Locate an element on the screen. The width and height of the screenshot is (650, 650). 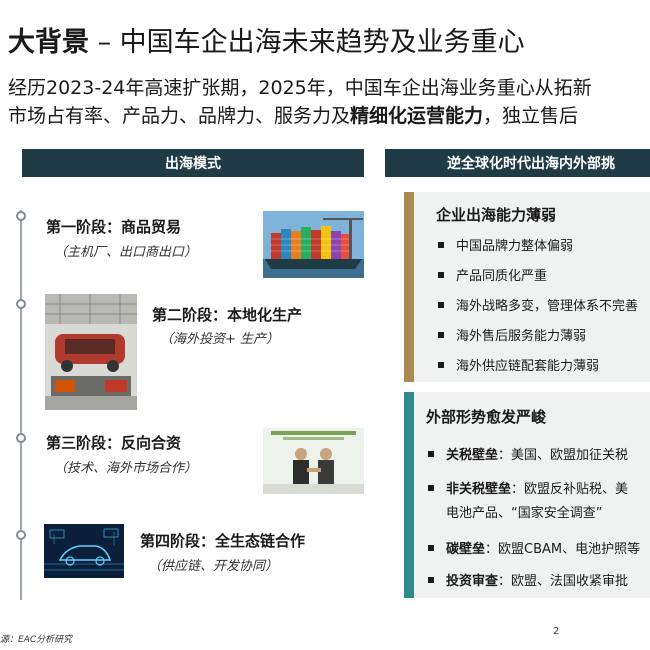
external-item-1: 关税壁垒：美国、欧盟加征关税 is located at coordinates (528, 453).